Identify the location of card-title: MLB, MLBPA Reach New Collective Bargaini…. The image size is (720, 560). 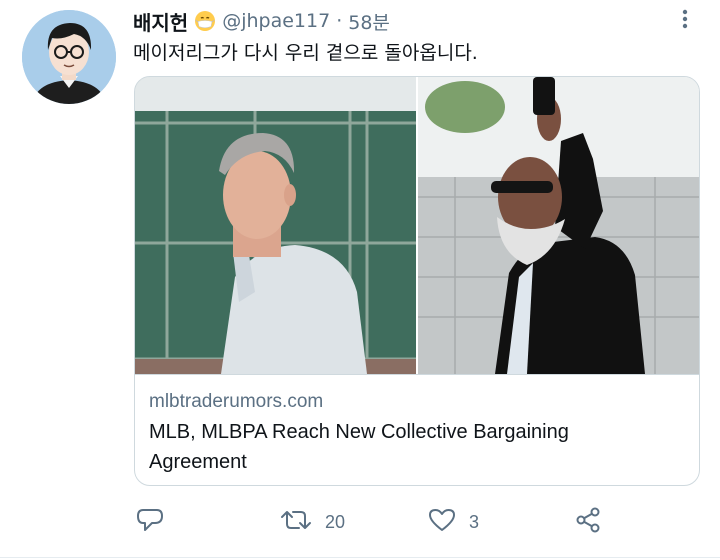
(359, 447).